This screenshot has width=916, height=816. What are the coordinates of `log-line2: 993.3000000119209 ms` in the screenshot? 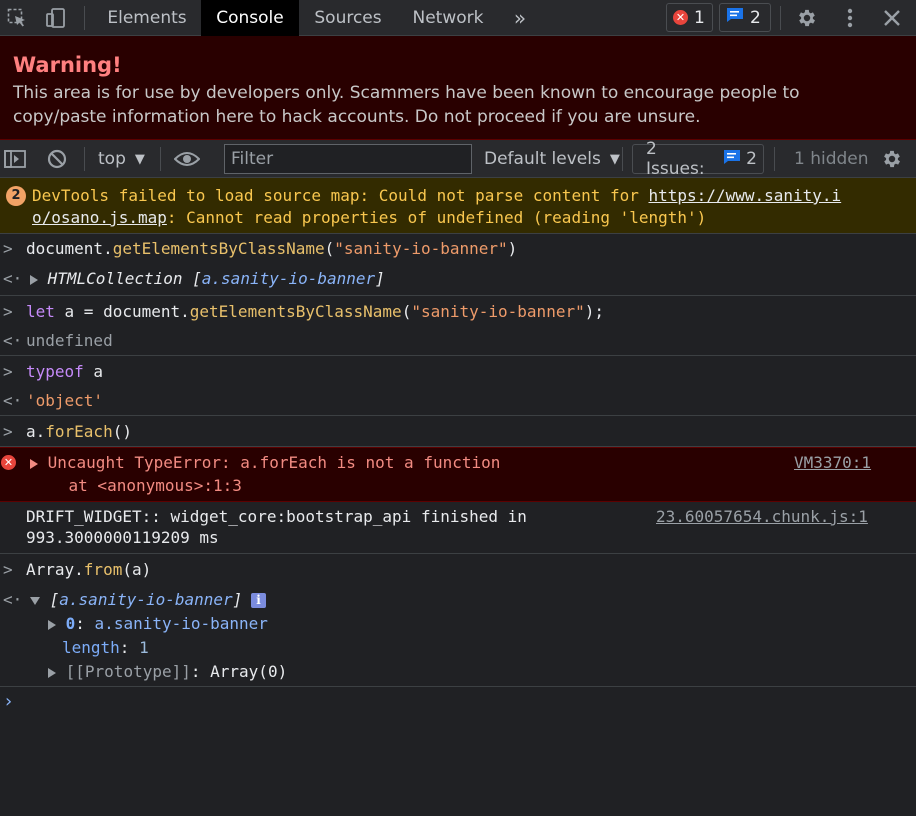 It's located at (122, 537).